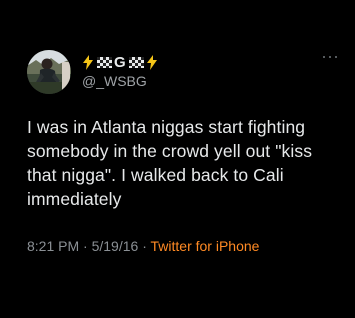 The image size is (355, 318). I want to click on tweet-header: G @_WSBG, so click(182, 72).